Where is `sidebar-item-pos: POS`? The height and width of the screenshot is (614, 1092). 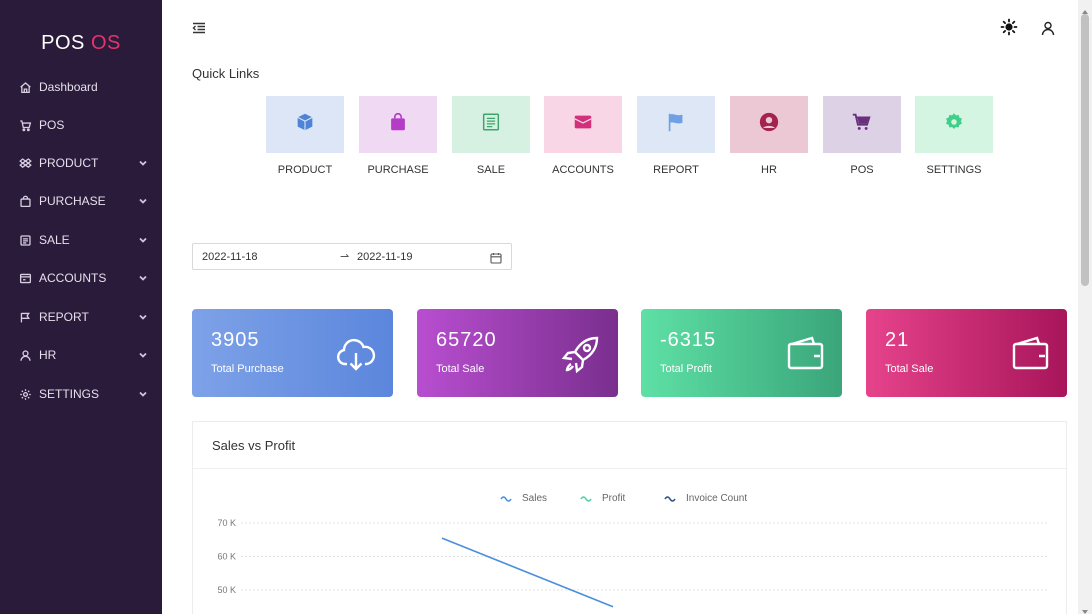 sidebar-item-pos: POS is located at coordinates (81, 125).